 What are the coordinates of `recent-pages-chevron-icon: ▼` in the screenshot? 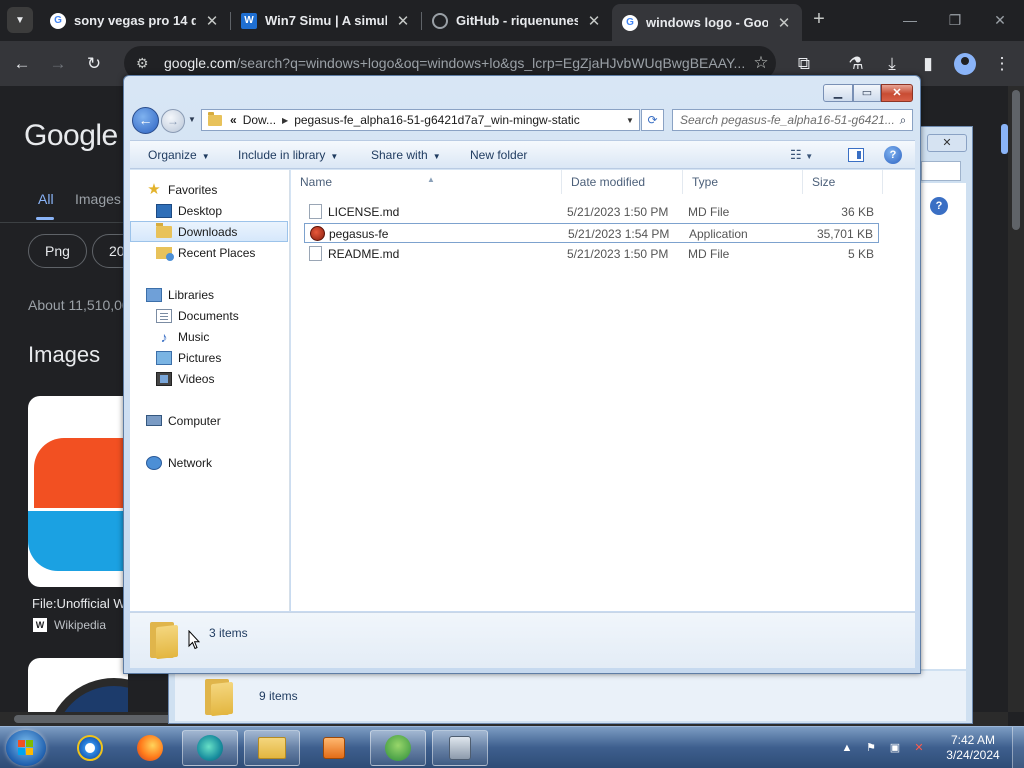 It's located at (192, 119).